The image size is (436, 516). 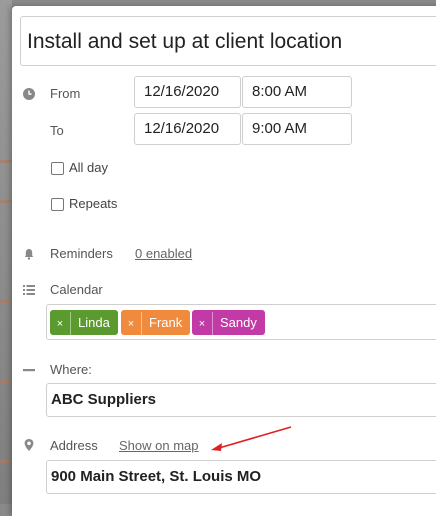 I want to click on show-on-map-link: Show on map, so click(x=159, y=445).